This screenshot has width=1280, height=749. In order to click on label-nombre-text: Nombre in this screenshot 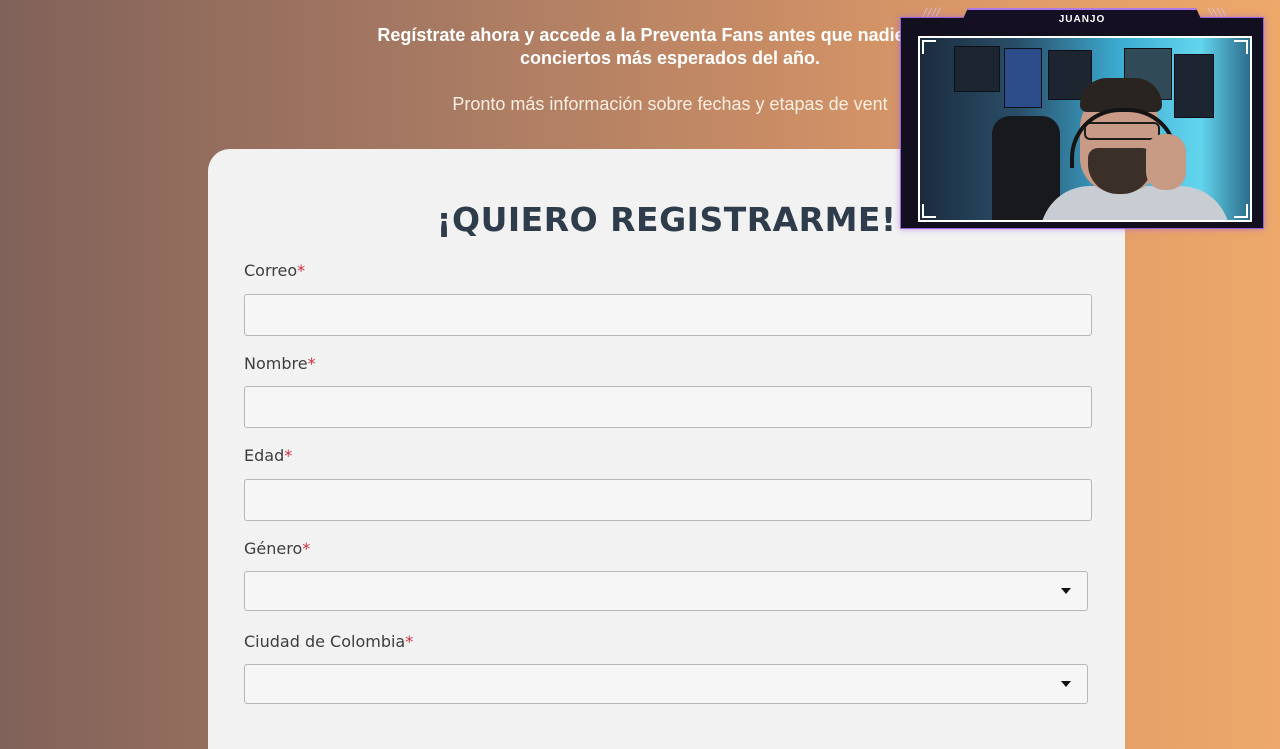, I will do `click(276, 363)`.